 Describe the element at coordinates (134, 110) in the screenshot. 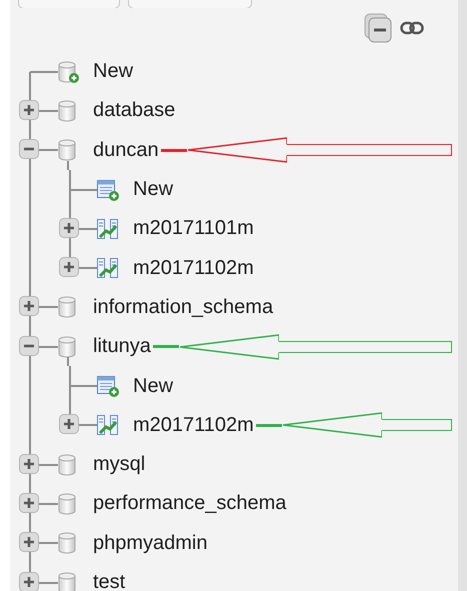

I see `tree-item-label: database` at that location.